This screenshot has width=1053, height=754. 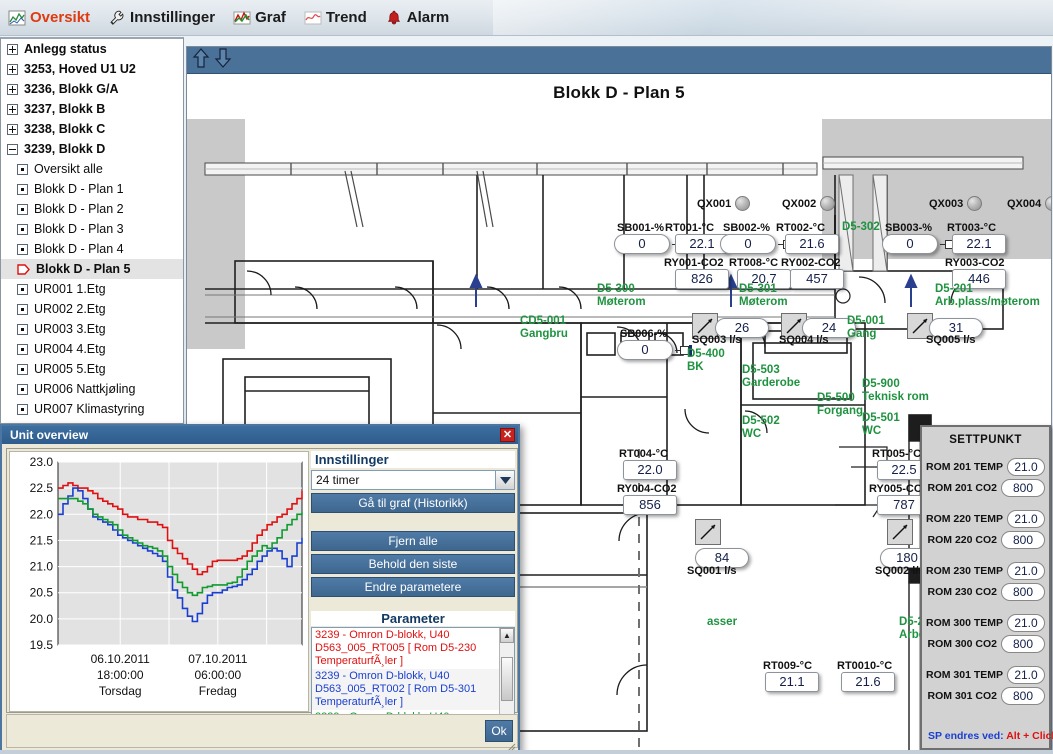 What do you see at coordinates (92, 189) in the screenshot?
I see `sidebar-item-7: Blokk D - Plan 1` at bounding box center [92, 189].